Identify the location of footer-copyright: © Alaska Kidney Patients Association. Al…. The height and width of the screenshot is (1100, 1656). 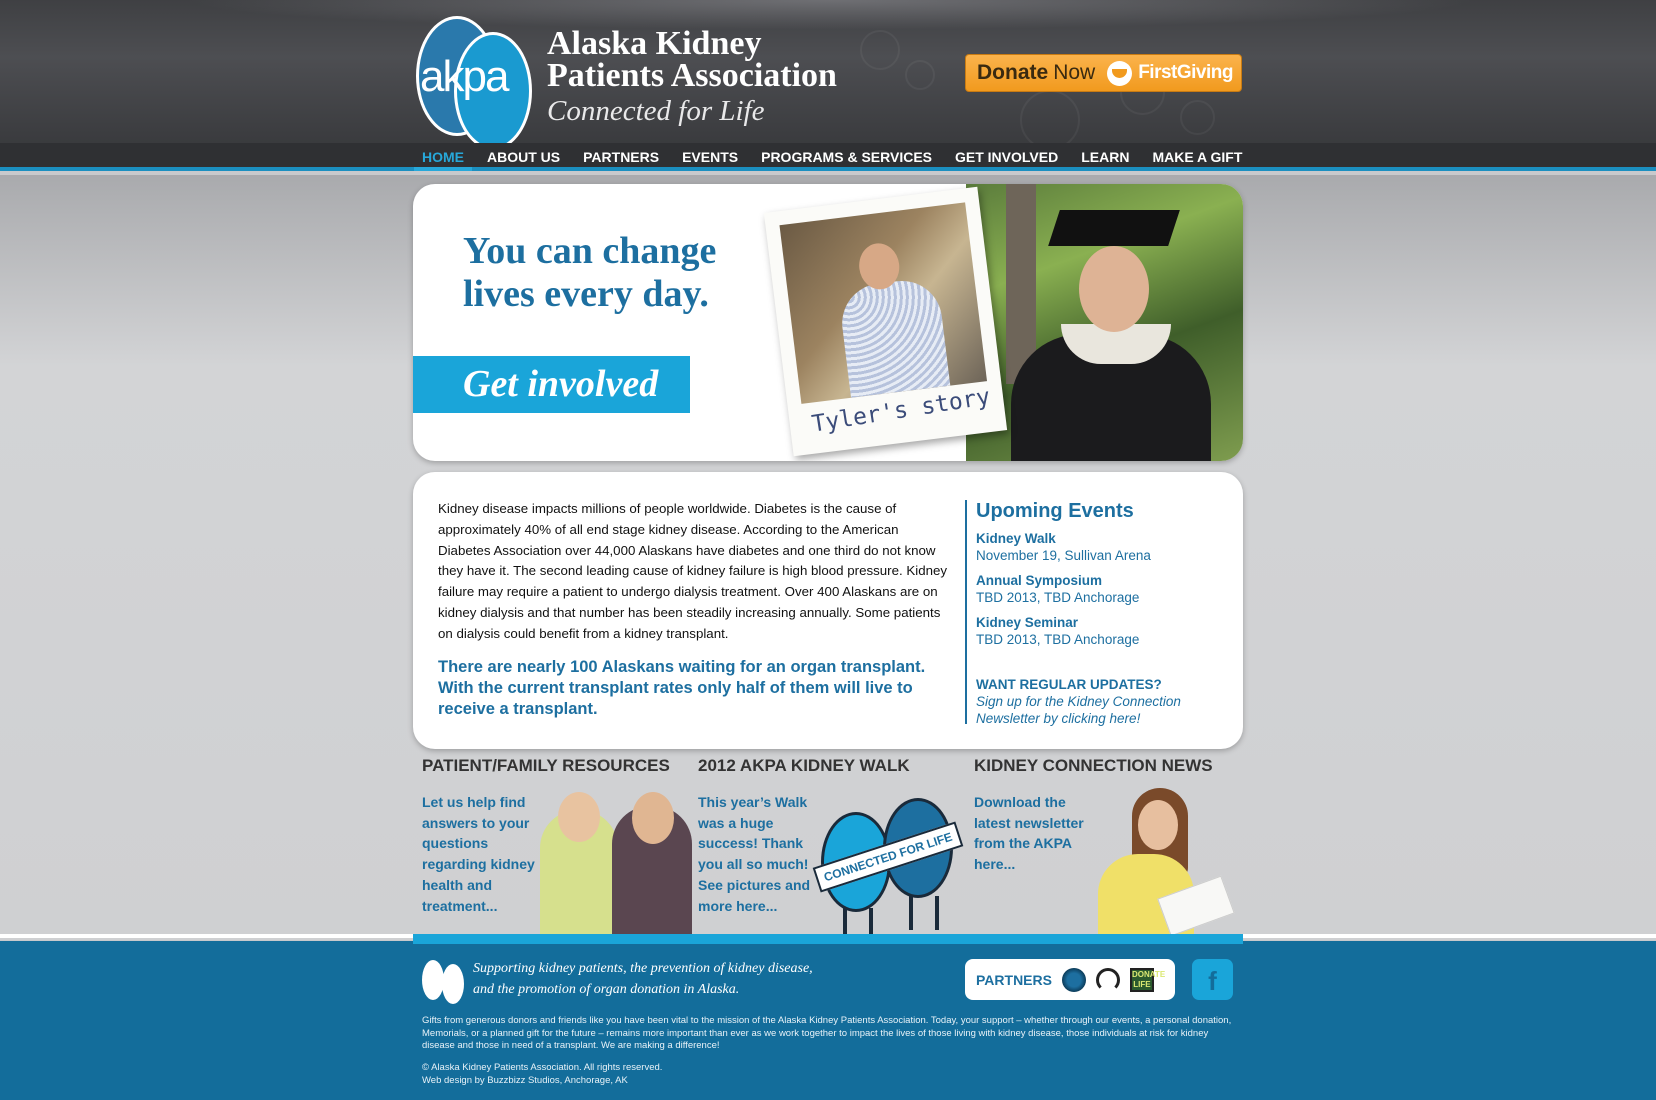
(672, 1074).